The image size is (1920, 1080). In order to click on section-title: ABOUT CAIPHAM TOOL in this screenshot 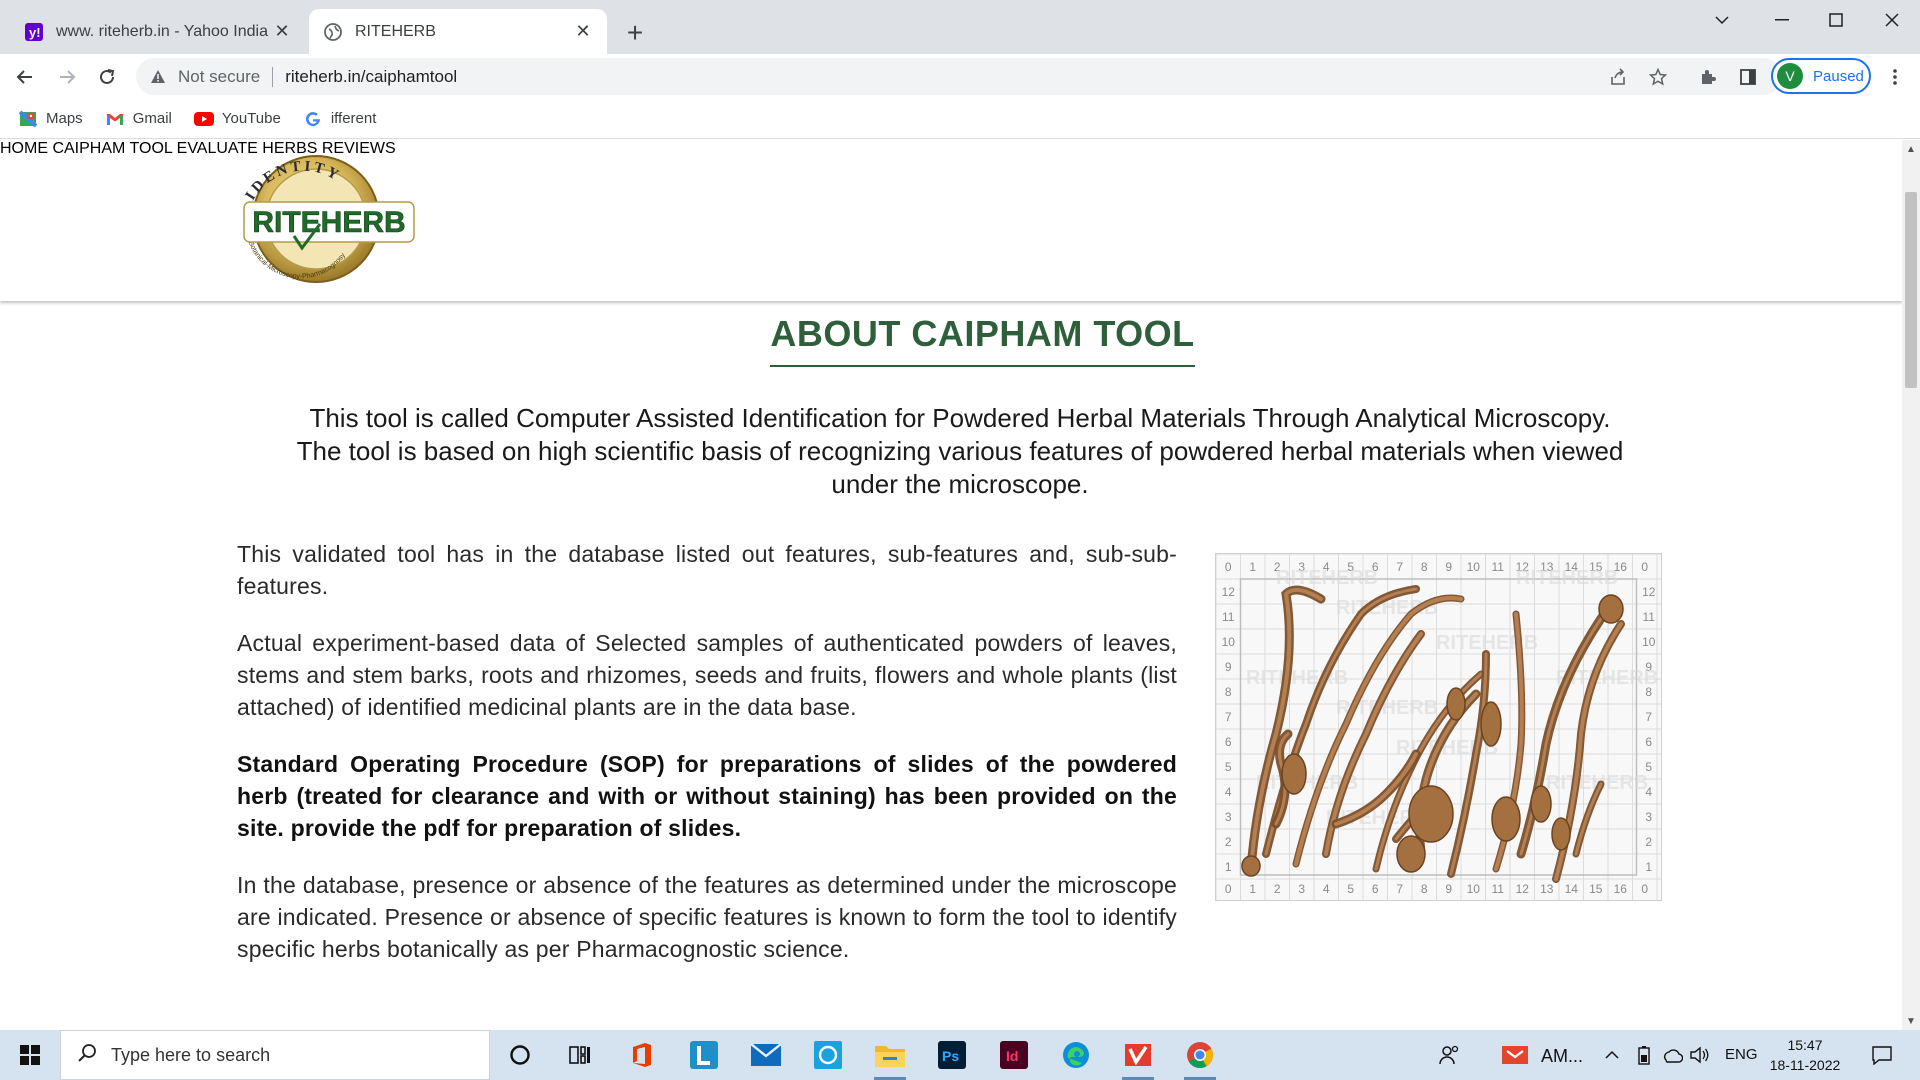, I will do `click(982, 333)`.